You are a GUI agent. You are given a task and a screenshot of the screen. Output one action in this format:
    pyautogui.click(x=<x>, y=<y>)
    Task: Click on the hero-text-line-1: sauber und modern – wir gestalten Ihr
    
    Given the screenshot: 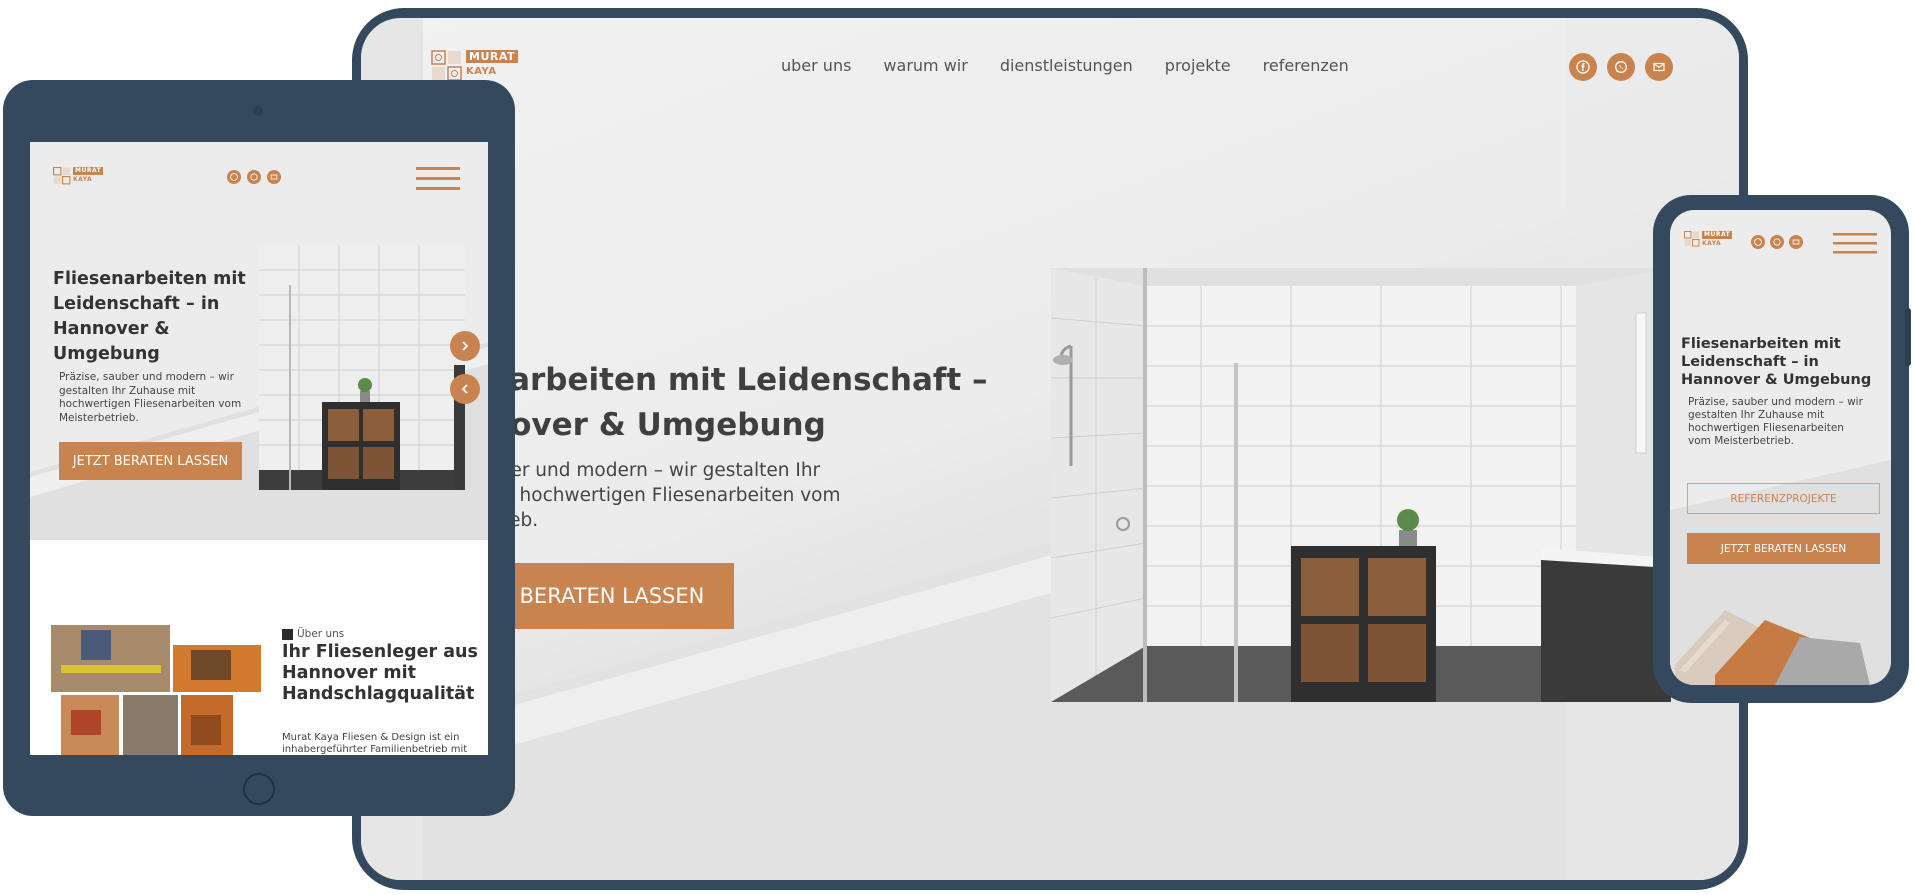 What is the action you would take?
    pyautogui.click(x=643, y=470)
    